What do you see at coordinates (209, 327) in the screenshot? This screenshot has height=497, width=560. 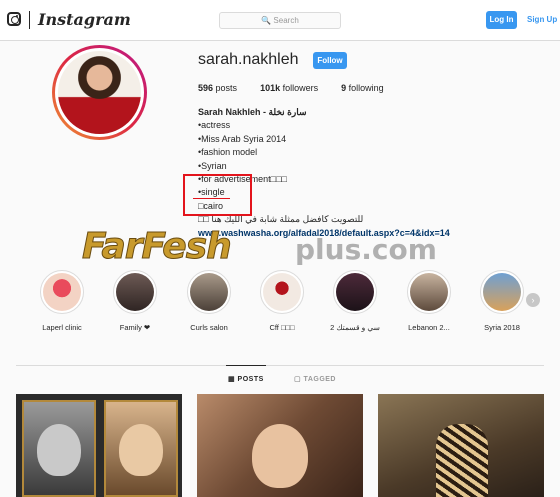 I see `highlight-label: Curls salon` at bounding box center [209, 327].